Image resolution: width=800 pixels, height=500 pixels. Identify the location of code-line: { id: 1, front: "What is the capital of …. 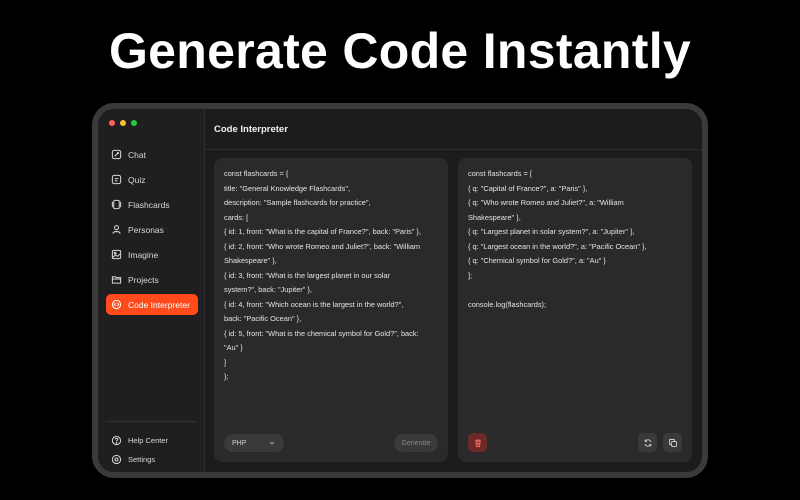
(322, 231).